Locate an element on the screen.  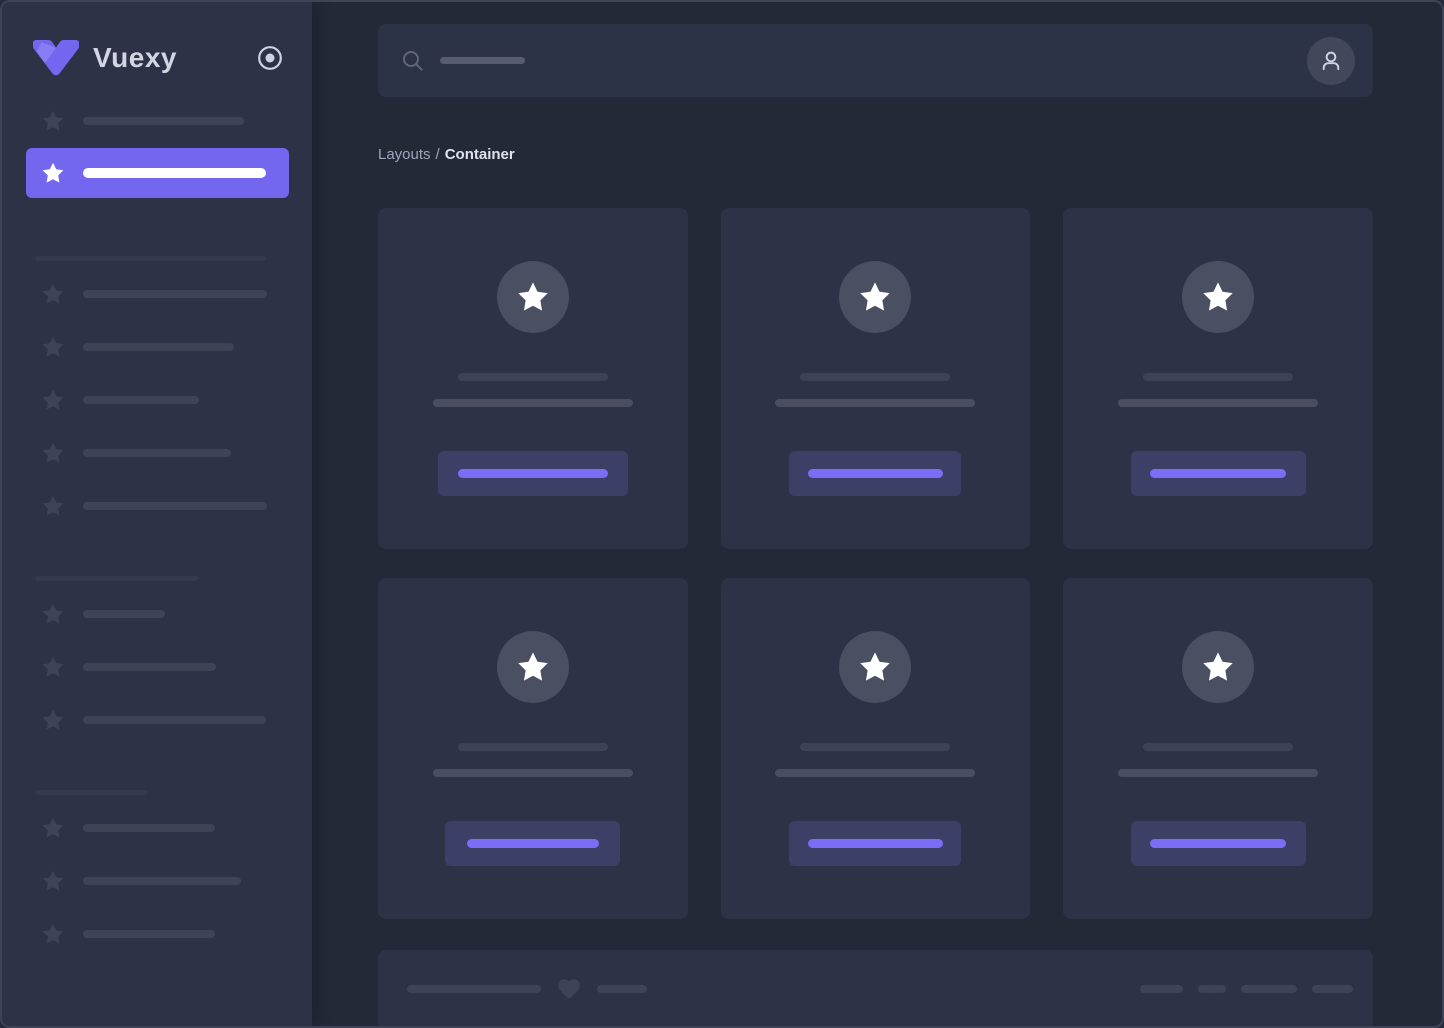
breadcrumb: Layouts / Container is located at coordinates (875, 154).